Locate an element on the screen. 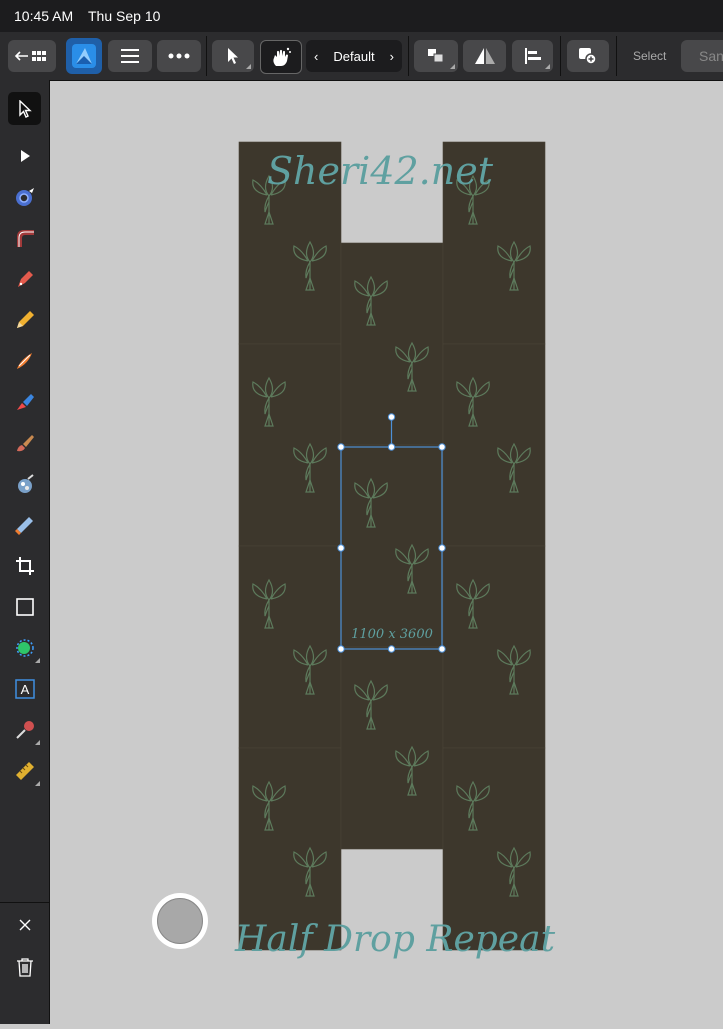 Image resolution: width=723 pixels, height=1029 pixels. paint-mixer-tool is located at coordinates (24, 483).